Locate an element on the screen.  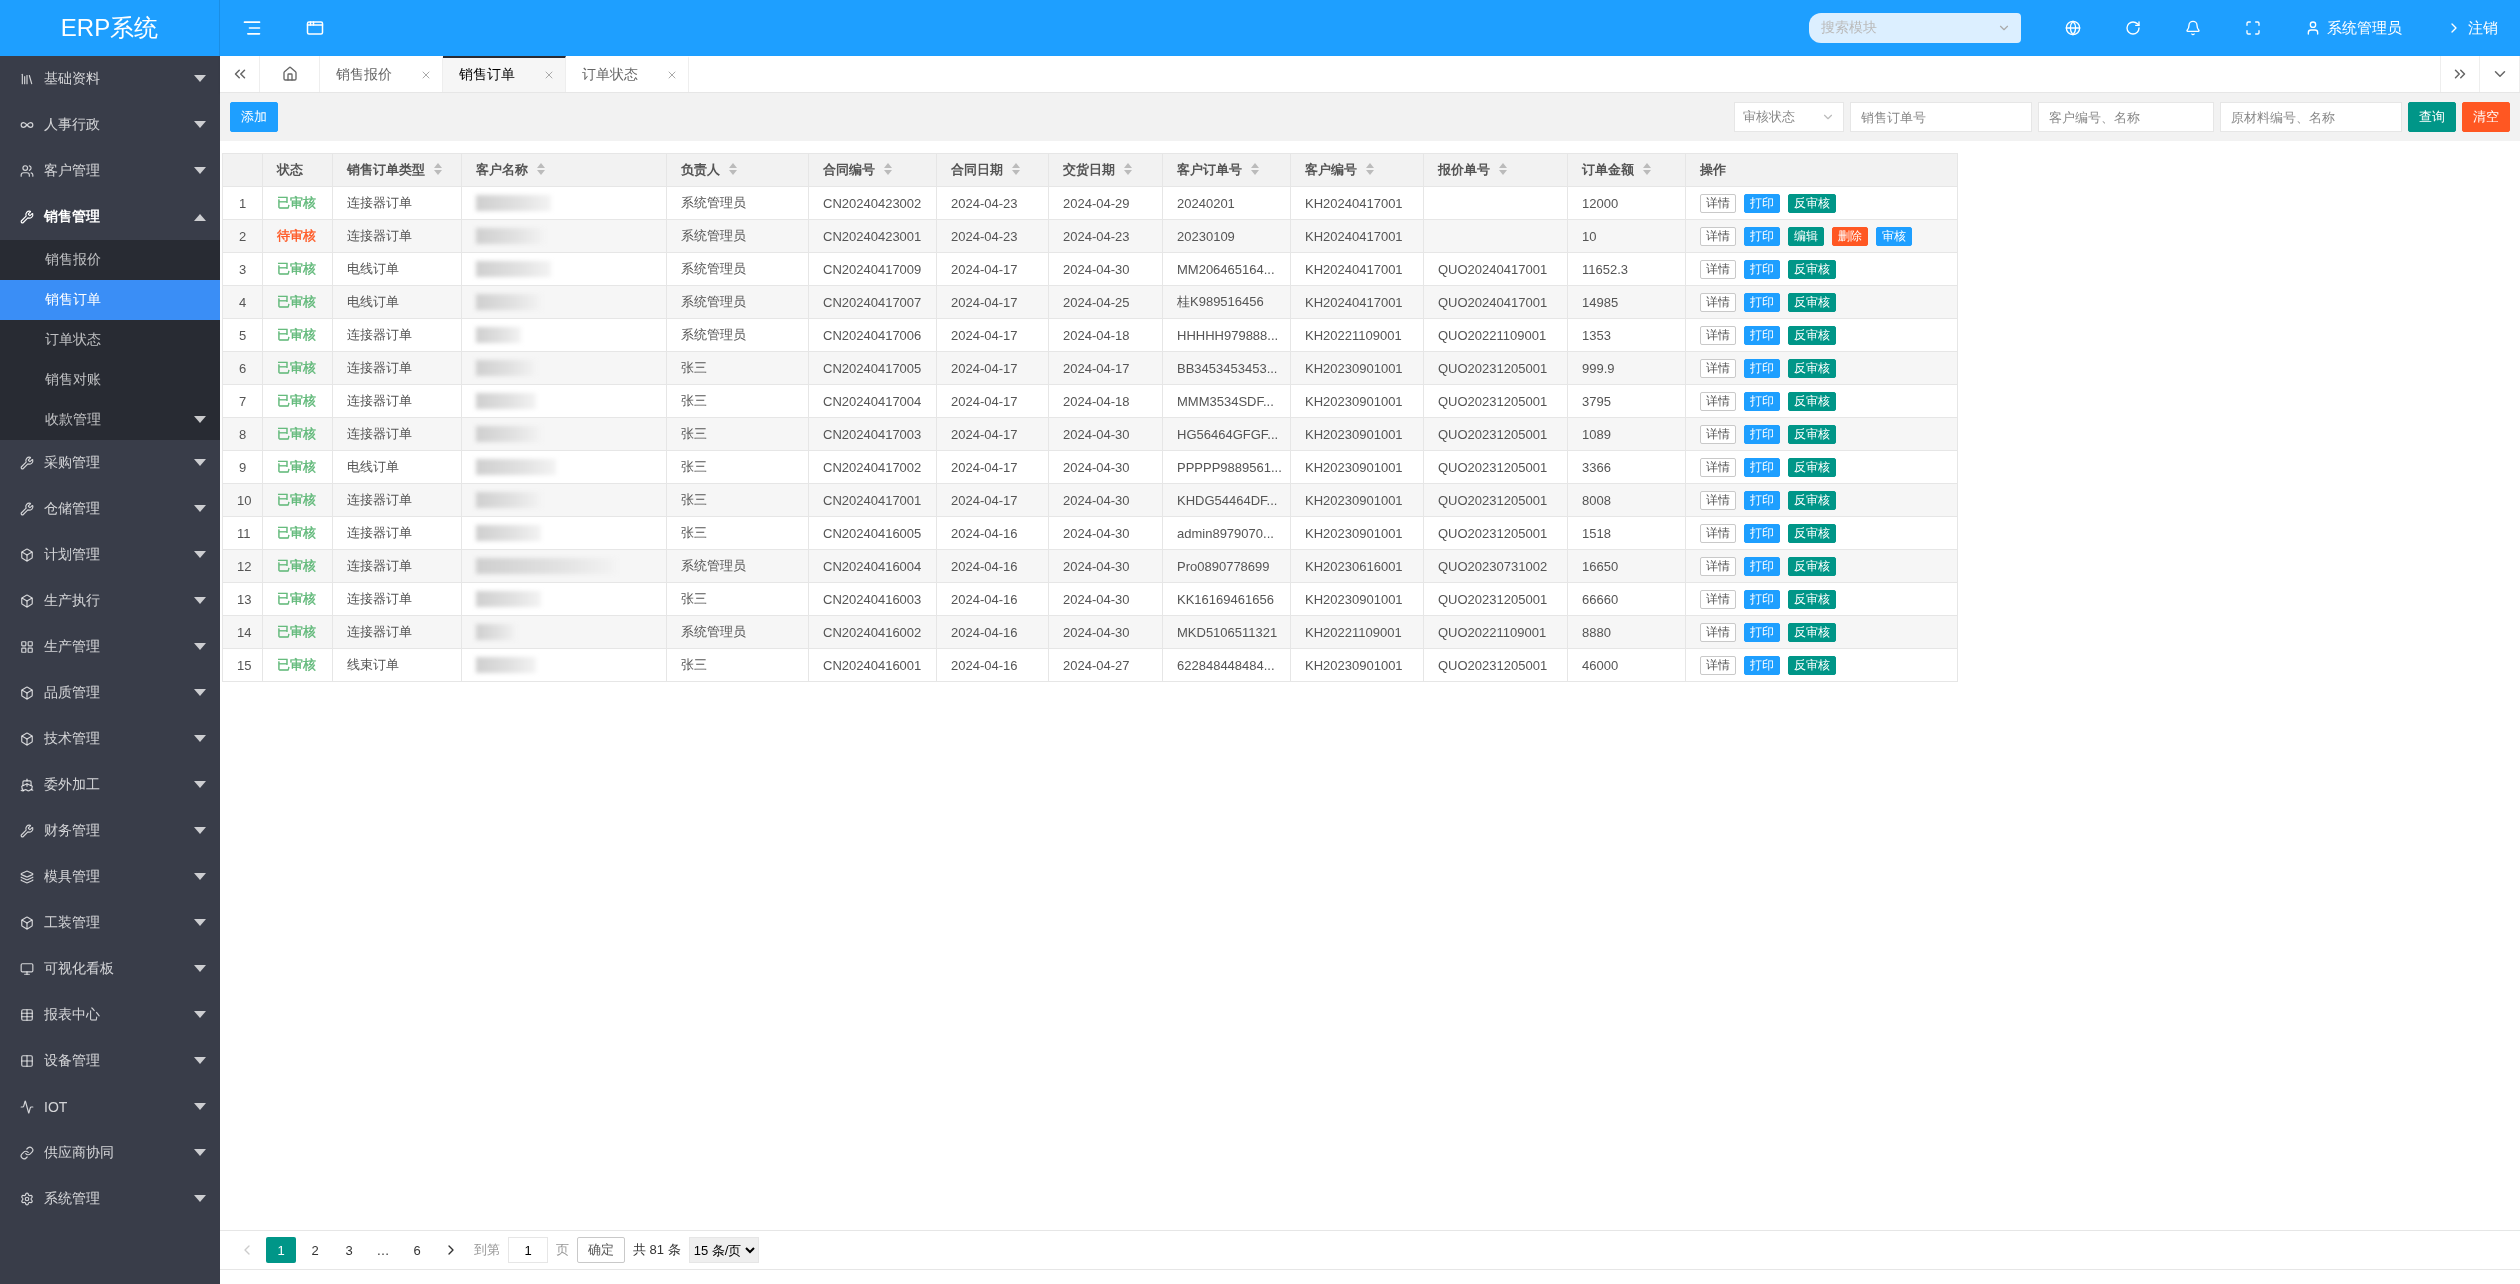
home-icon is located at coordinates (290, 74).